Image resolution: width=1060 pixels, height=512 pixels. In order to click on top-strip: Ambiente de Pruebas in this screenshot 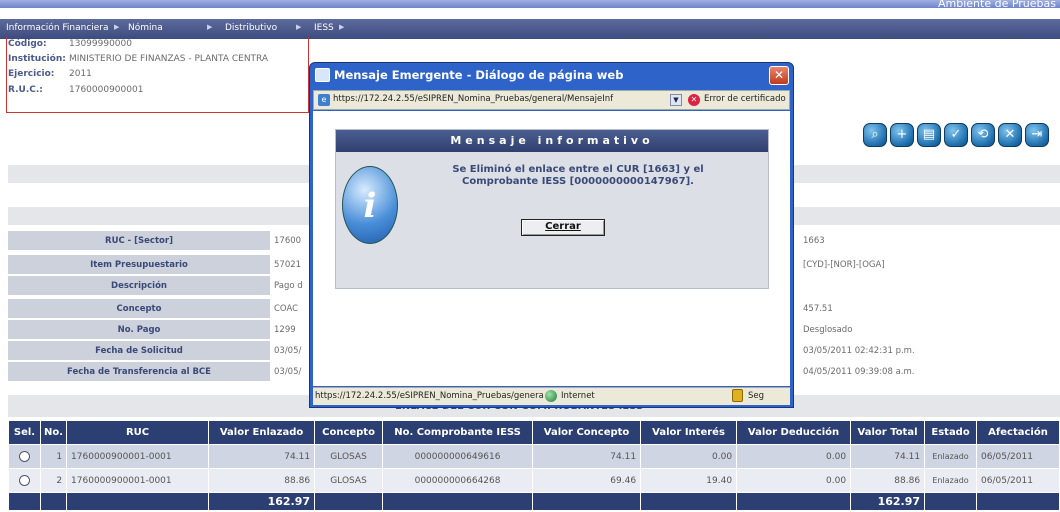, I will do `click(530, 5)`.